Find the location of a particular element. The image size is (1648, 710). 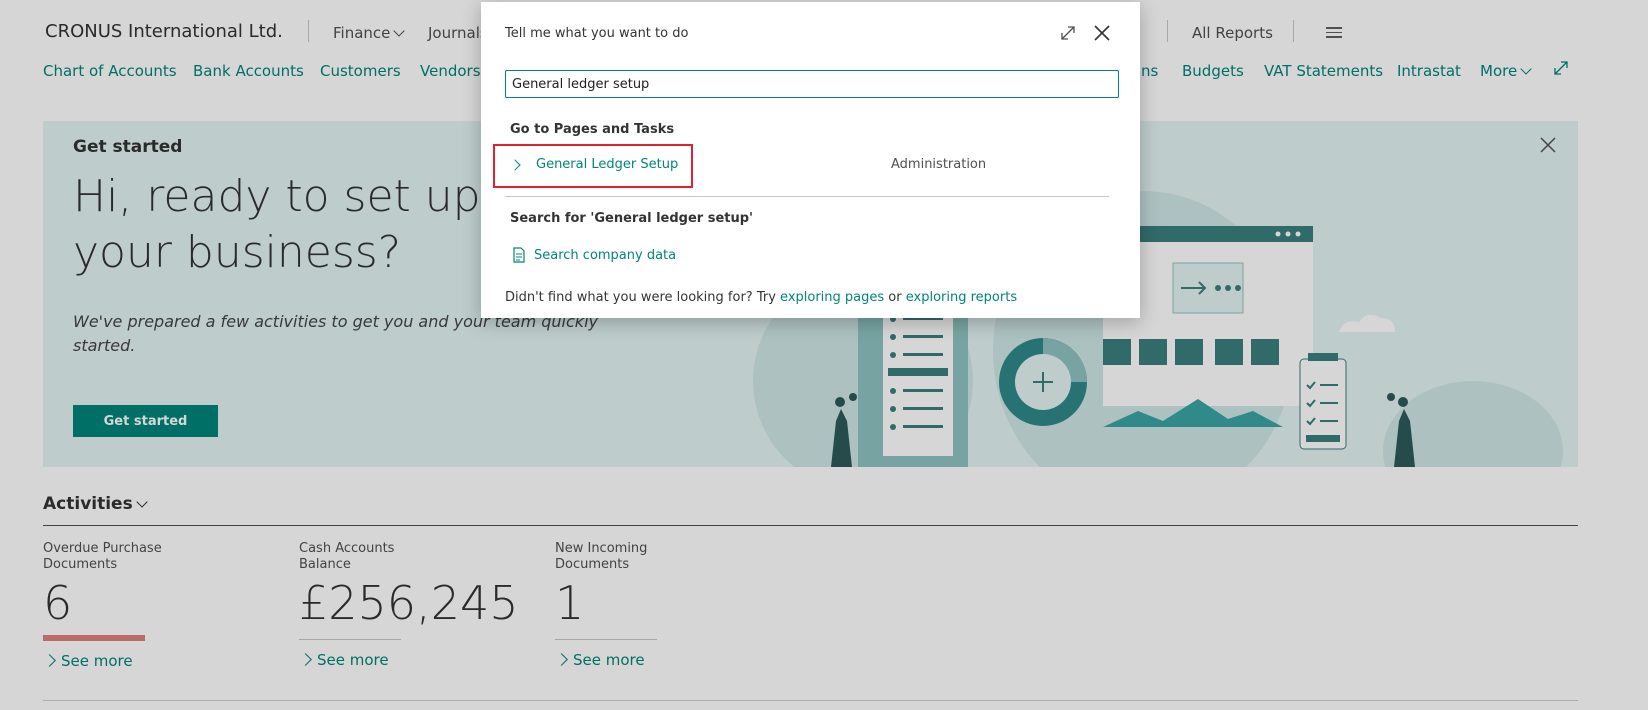

search-company-data-link: Search company data is located at coordinates (605, 255).